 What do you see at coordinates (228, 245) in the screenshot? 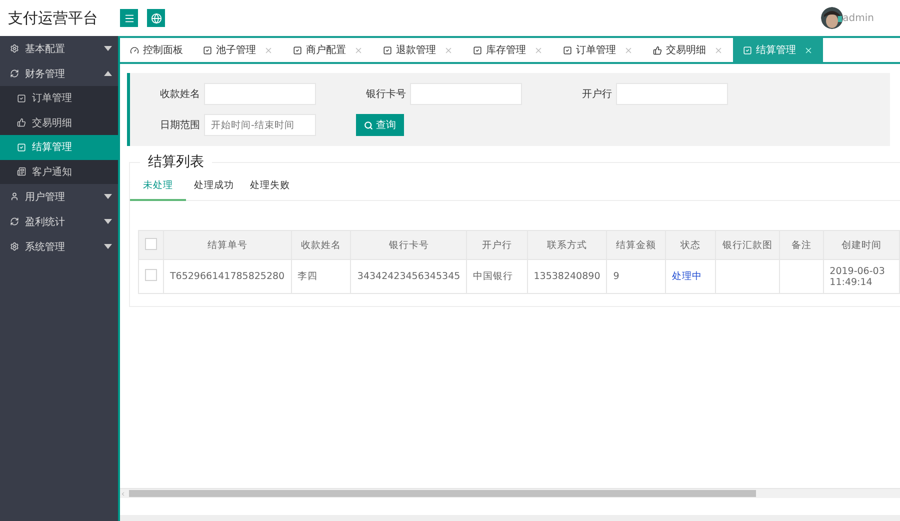
I see `column-header: 结算单号` at bounding box center [228, 245].